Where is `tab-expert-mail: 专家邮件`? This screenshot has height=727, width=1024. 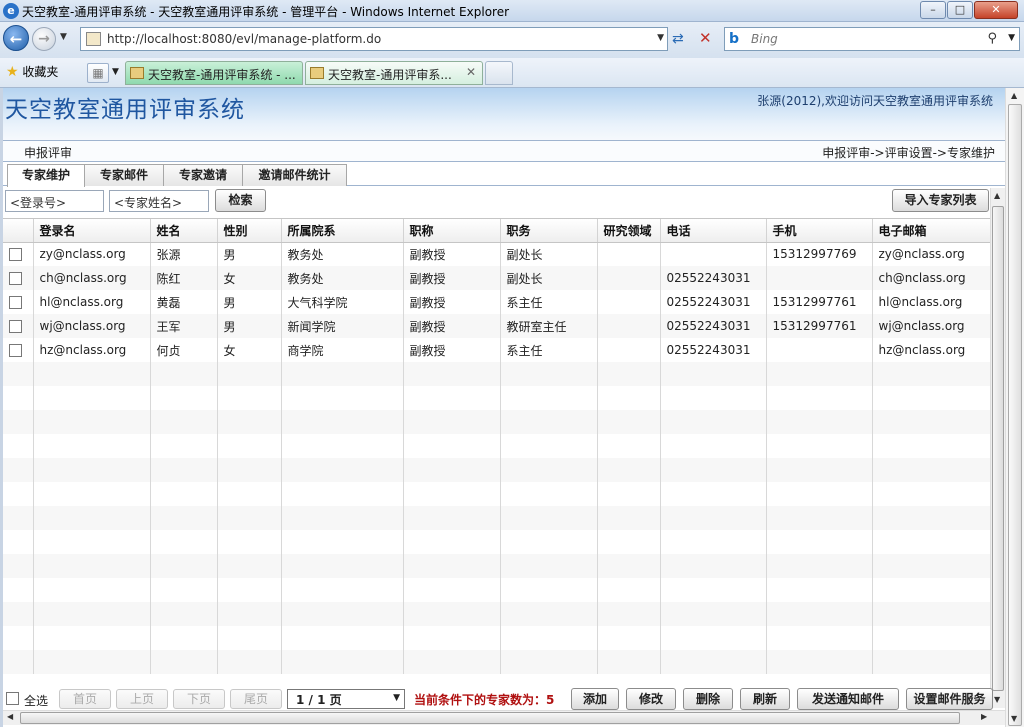
tab-expert-mail: 专家邮件 is located at coordinates (124, 175).